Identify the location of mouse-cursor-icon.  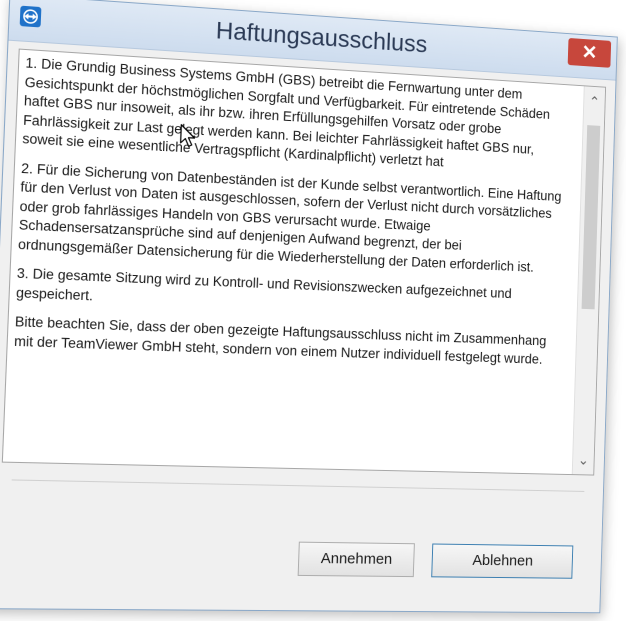
(188, 136).